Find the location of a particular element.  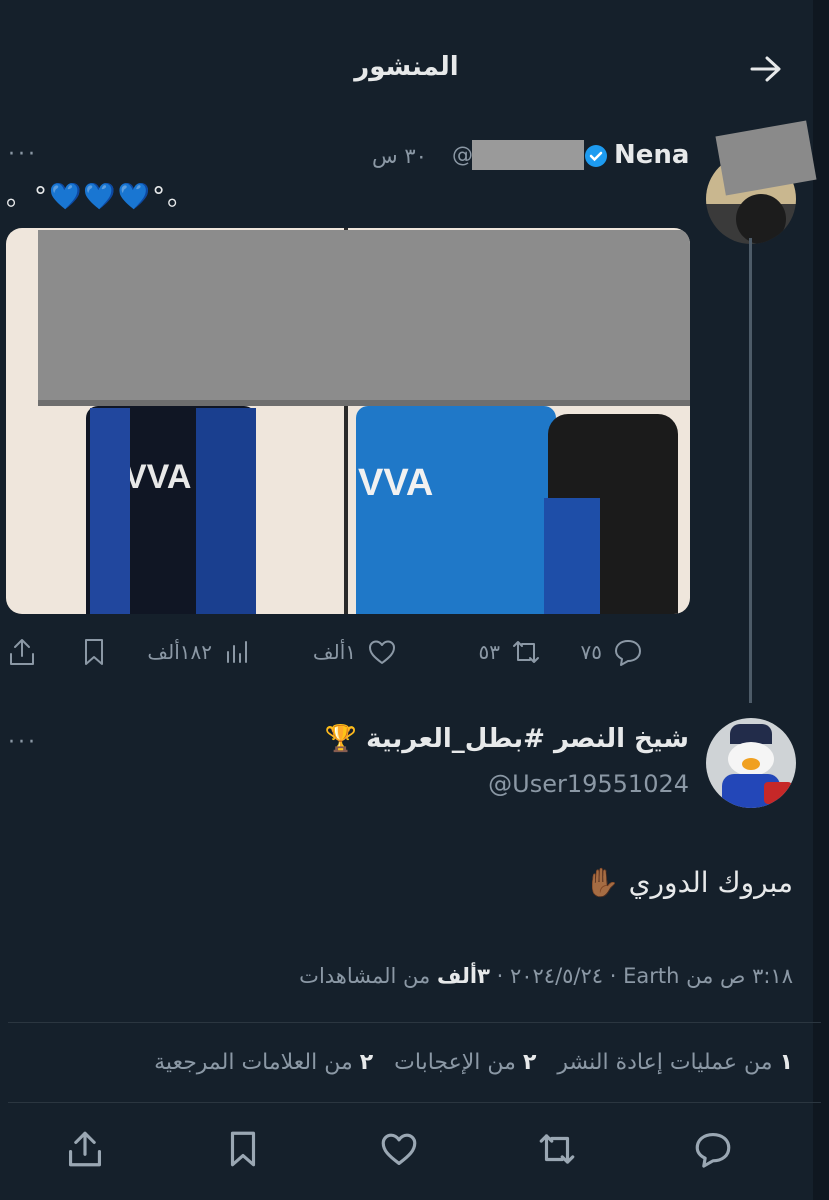

like-action: ١ألف is located at coordinates (355, 652).